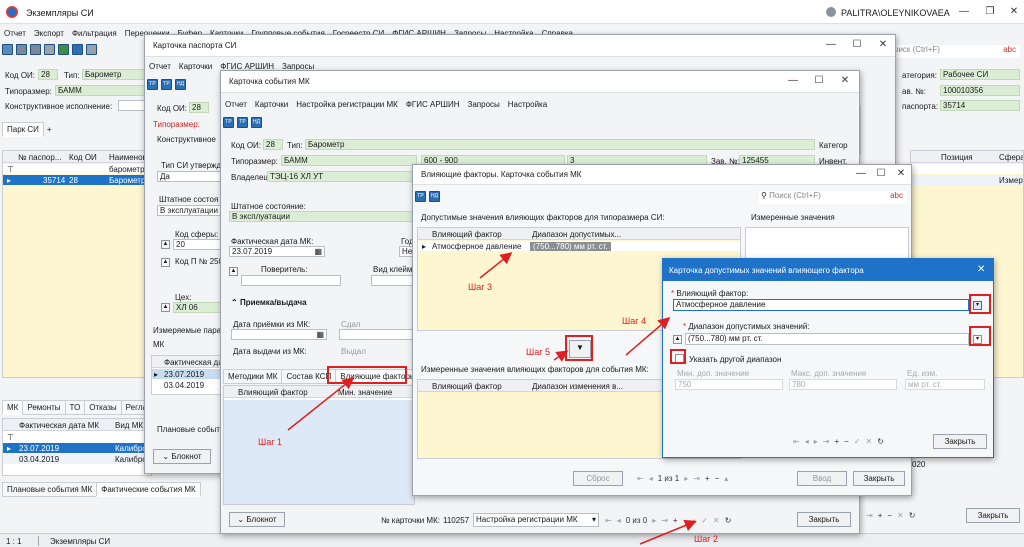  I want to click on step5-highlight, so click(579, 348).